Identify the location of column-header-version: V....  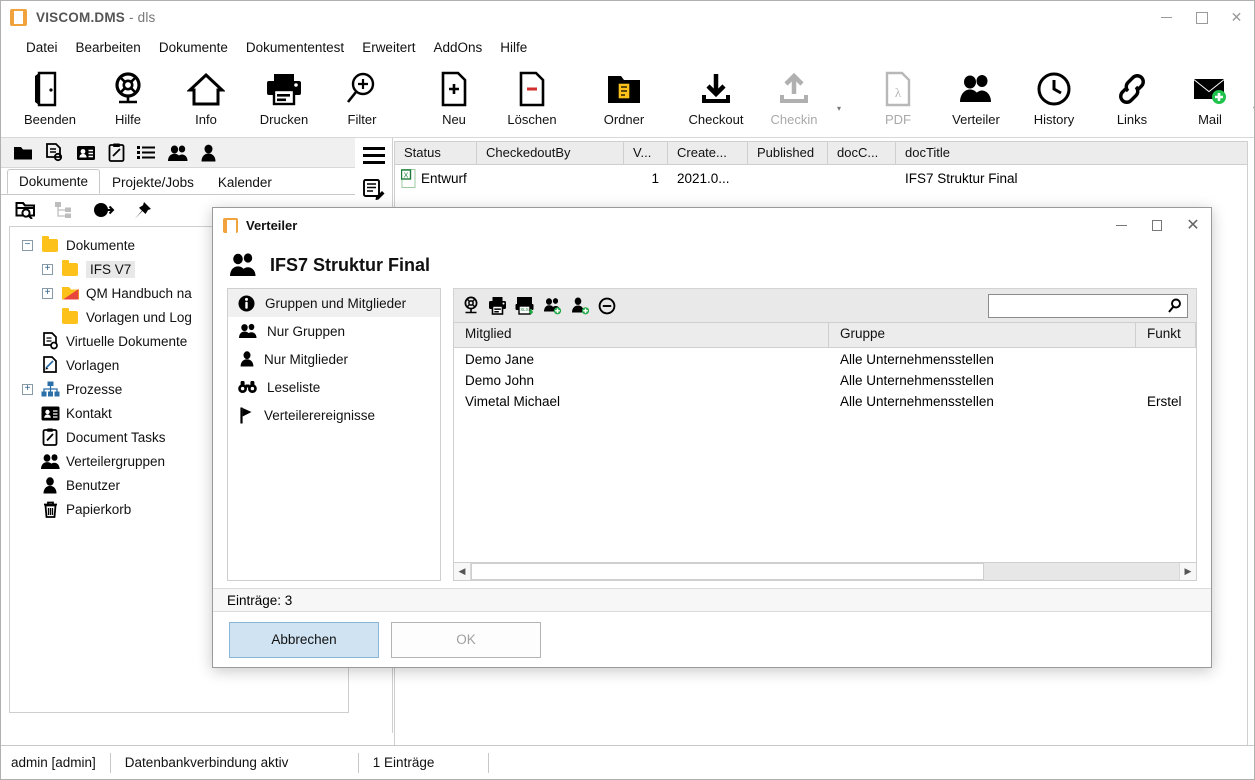
(646, 153).